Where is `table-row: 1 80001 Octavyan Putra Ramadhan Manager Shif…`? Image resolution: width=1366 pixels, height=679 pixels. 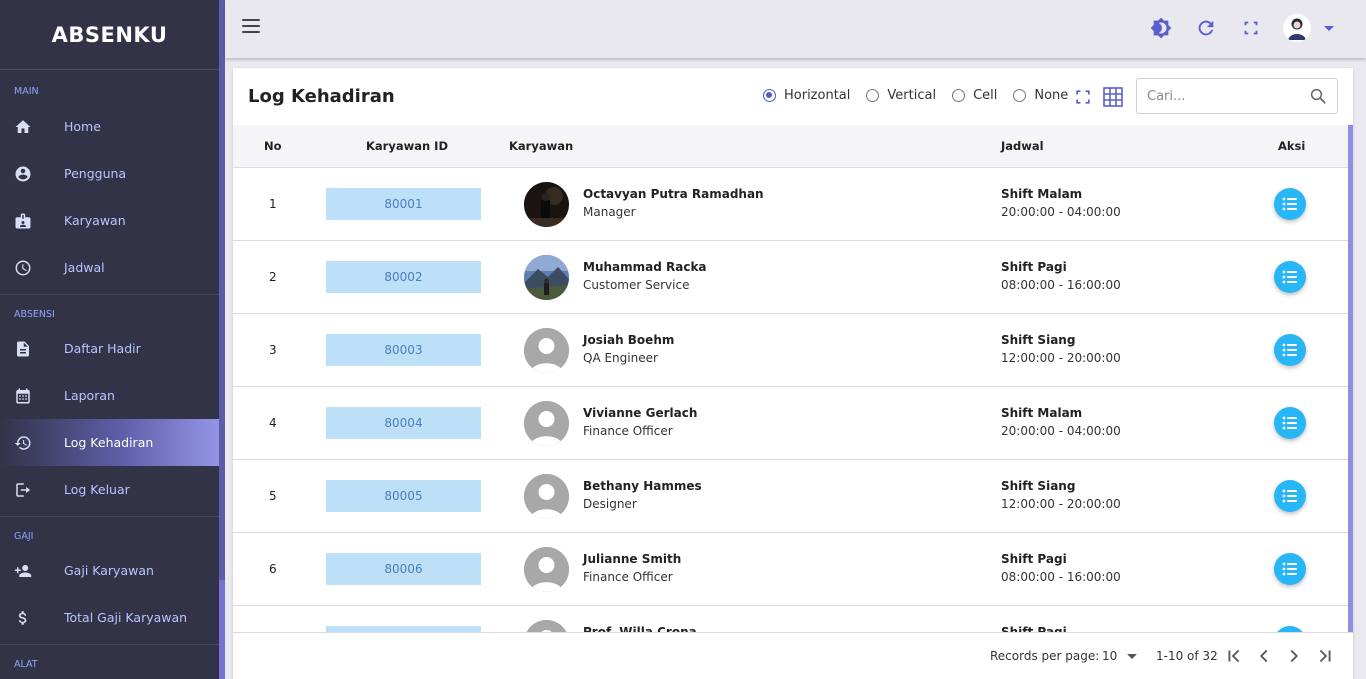
table-row: 1 80001 Octavyan Putra Ramadhan Manager Shif… is located at coordinates (790, 204).